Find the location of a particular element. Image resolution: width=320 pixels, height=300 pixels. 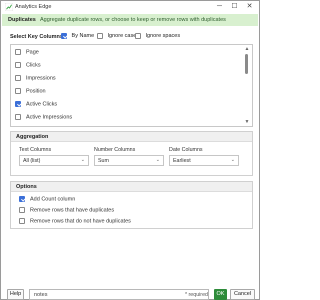

add-count-checkbox is located at coordinates (22, 199).